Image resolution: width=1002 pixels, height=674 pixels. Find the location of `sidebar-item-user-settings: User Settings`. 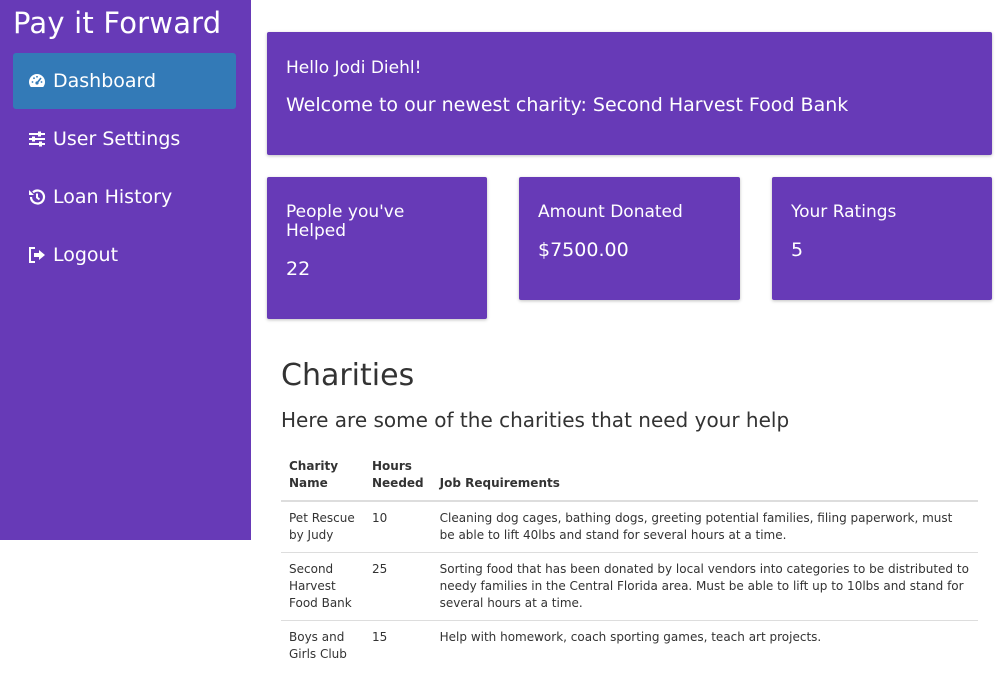

sidebar-item-user-settings: User Settings is located at coordinates (124, 139).